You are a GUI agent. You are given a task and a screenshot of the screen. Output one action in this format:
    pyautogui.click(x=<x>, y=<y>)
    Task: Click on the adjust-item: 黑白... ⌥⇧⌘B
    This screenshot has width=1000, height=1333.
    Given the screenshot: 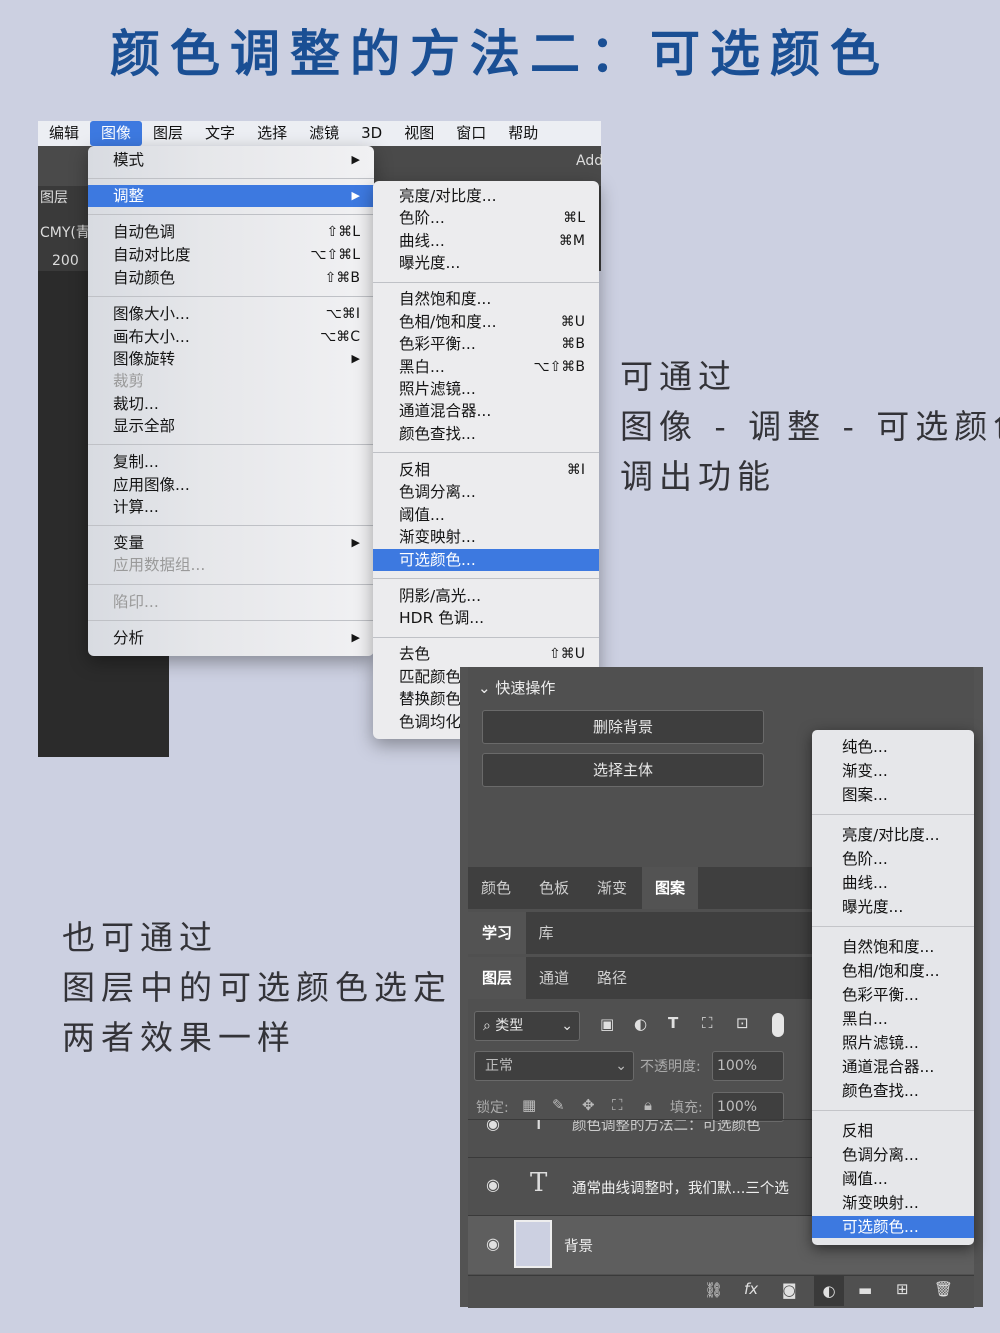 What is the action you would take?
    pyautogui.click(x=486, y=367)
    